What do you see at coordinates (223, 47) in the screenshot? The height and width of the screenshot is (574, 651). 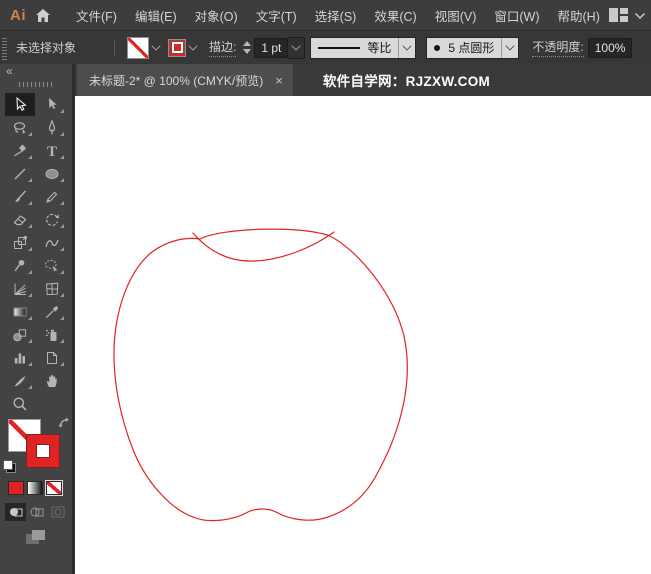 I see `stroke-weight-label: 描边:` at bounding box center [223, 47].